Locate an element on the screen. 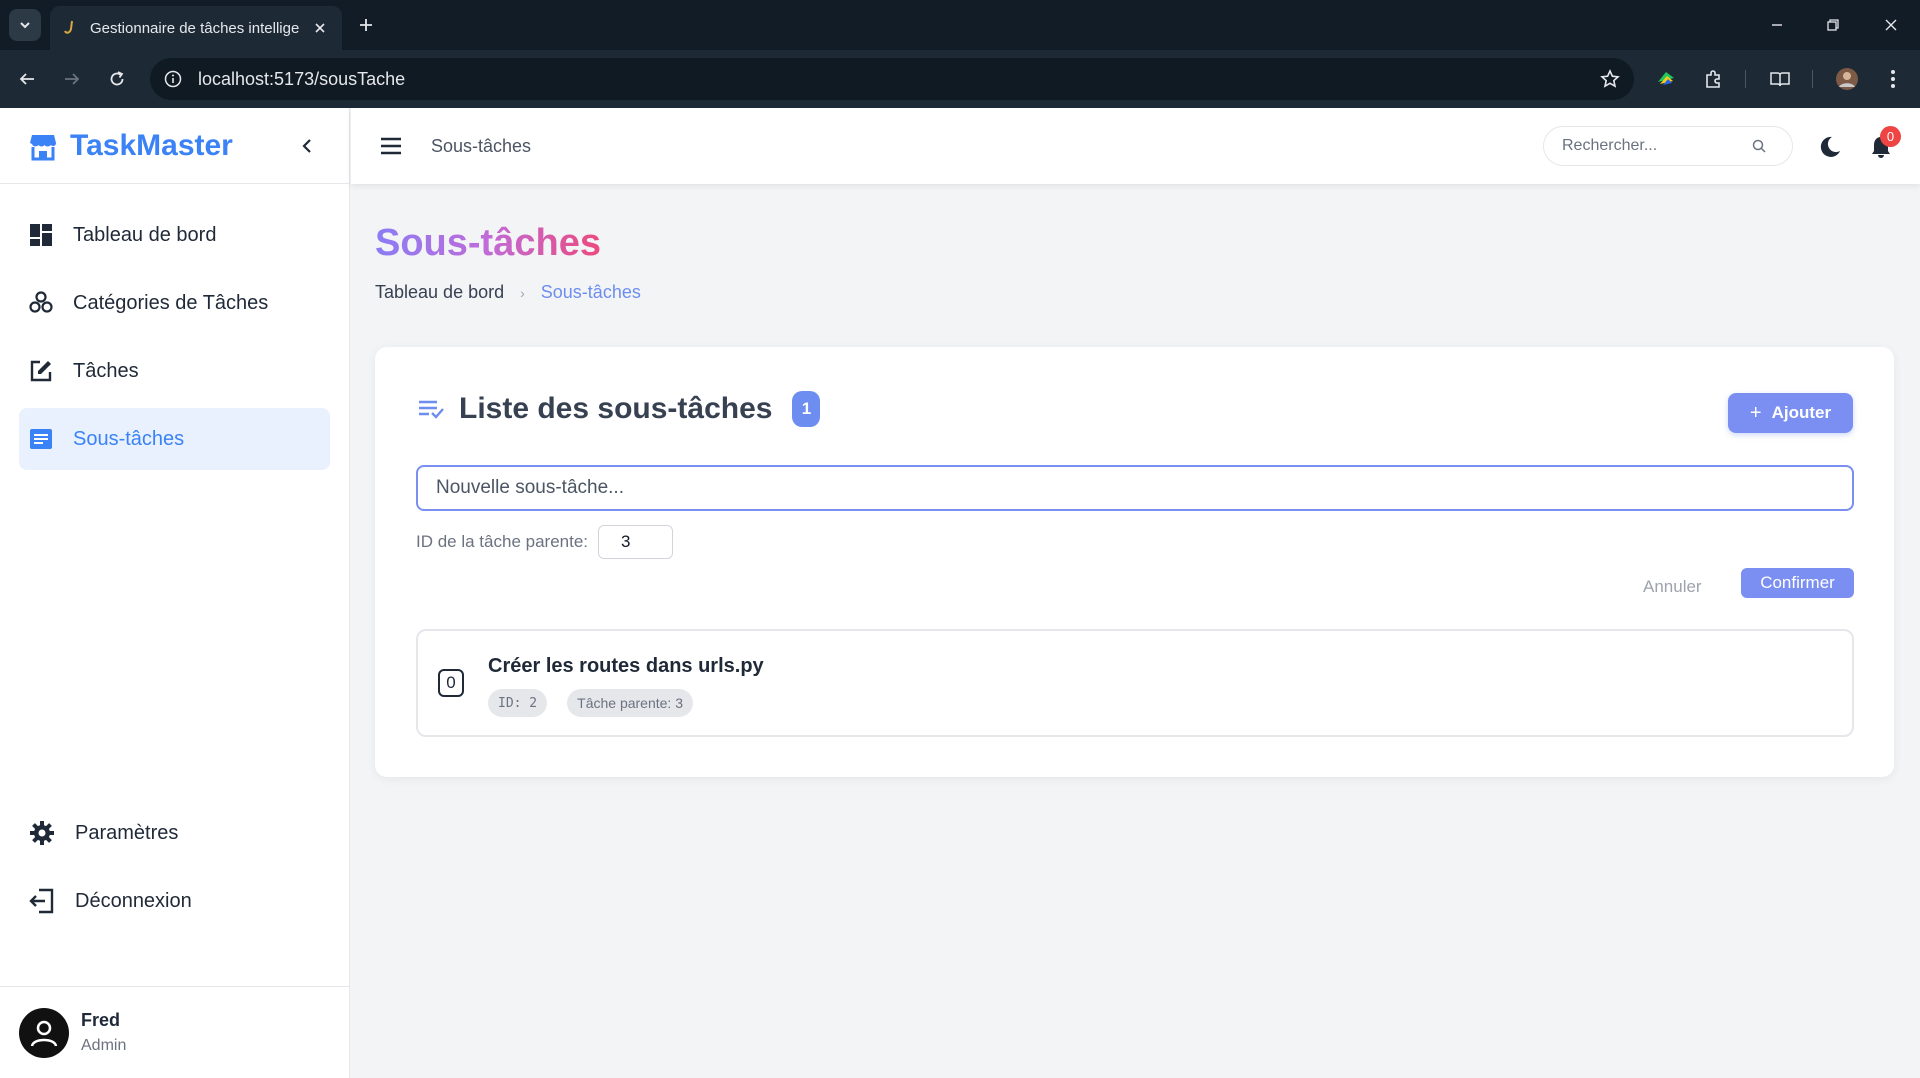  brand: TaskMaster is located at coordinates (174, 146).